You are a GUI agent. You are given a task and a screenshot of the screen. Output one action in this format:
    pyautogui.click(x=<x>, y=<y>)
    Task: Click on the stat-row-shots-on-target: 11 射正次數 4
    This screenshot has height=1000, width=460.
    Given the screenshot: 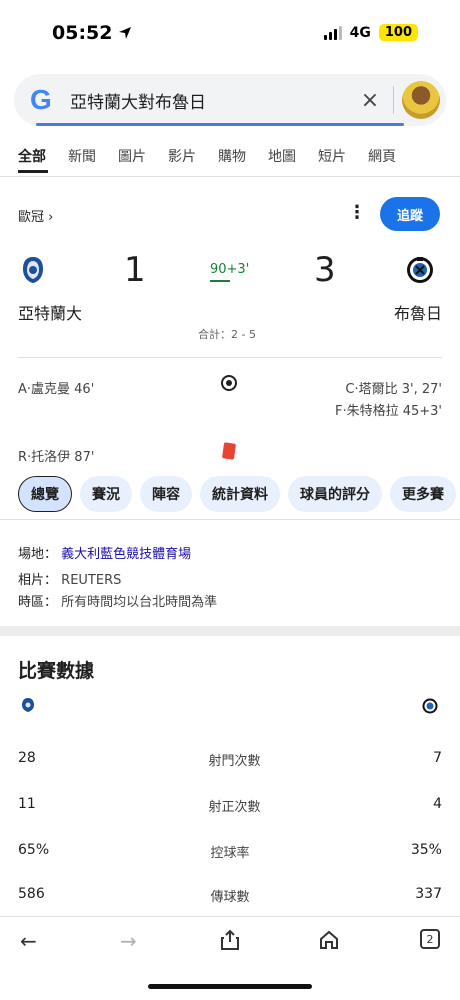 What is the action you would take?
    pyautogui.click(x=230, y=805)
    